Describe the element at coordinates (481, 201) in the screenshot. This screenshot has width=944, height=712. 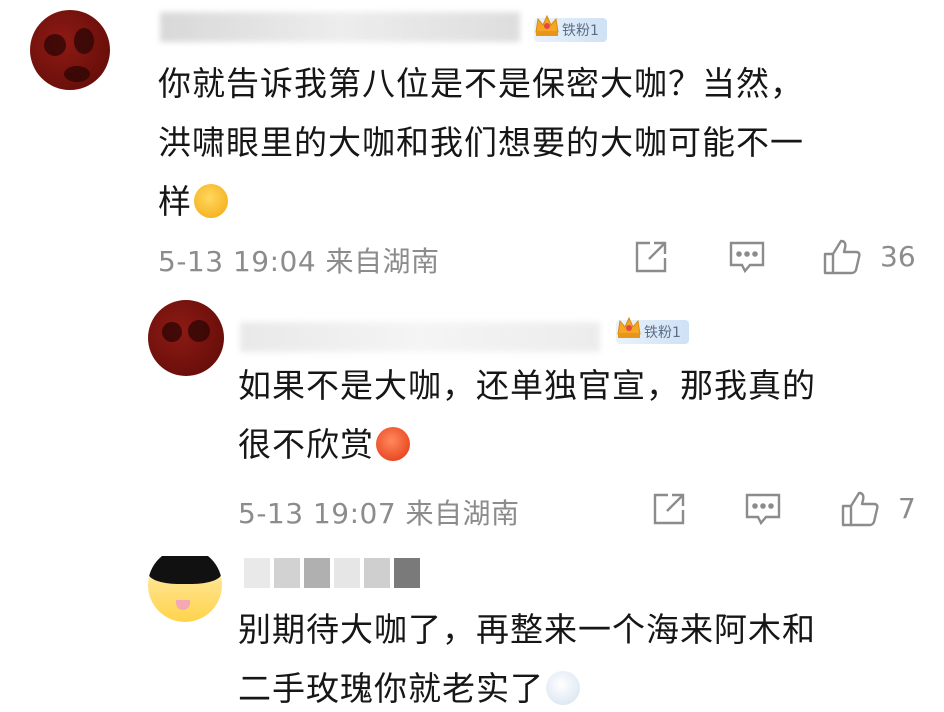
I see `comment-line: 样` at that location.